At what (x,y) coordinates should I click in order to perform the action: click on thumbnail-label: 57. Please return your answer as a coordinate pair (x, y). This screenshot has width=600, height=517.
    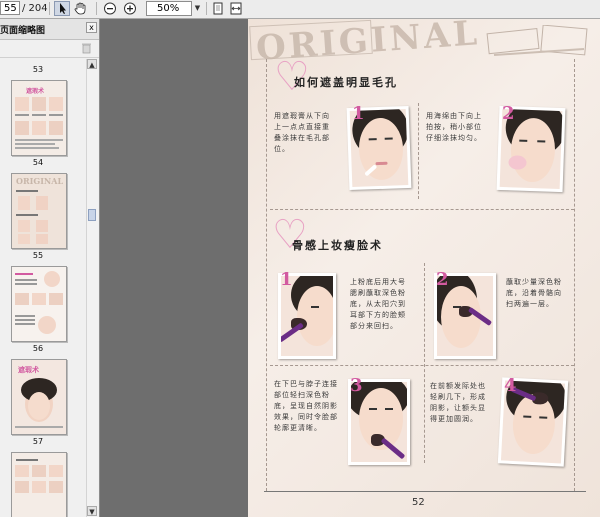
    Looking at the image, I should click on (38, 441).